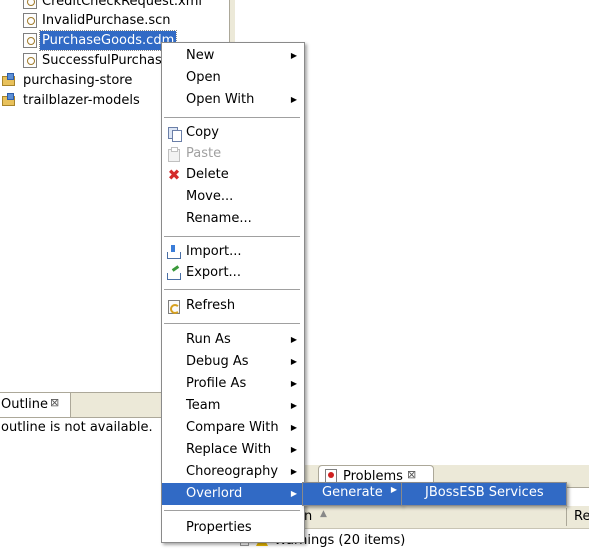  I want to click on menu-item-label: Choreography, so click(232, 471).